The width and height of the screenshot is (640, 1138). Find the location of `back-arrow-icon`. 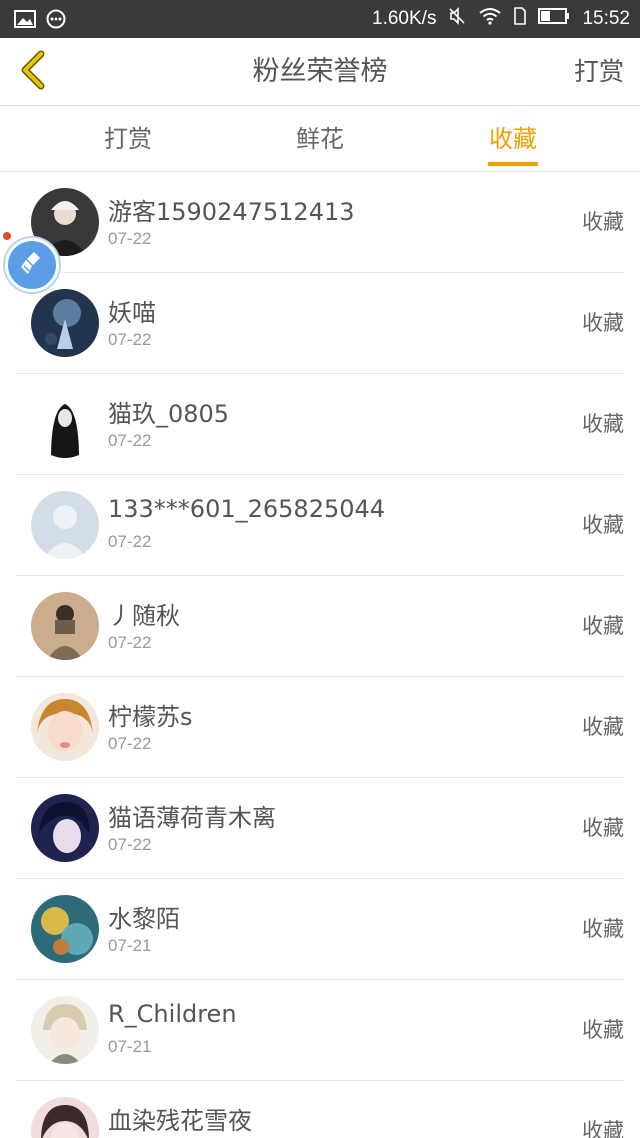

back-arrow-icon is located at coordinates (32, 72).